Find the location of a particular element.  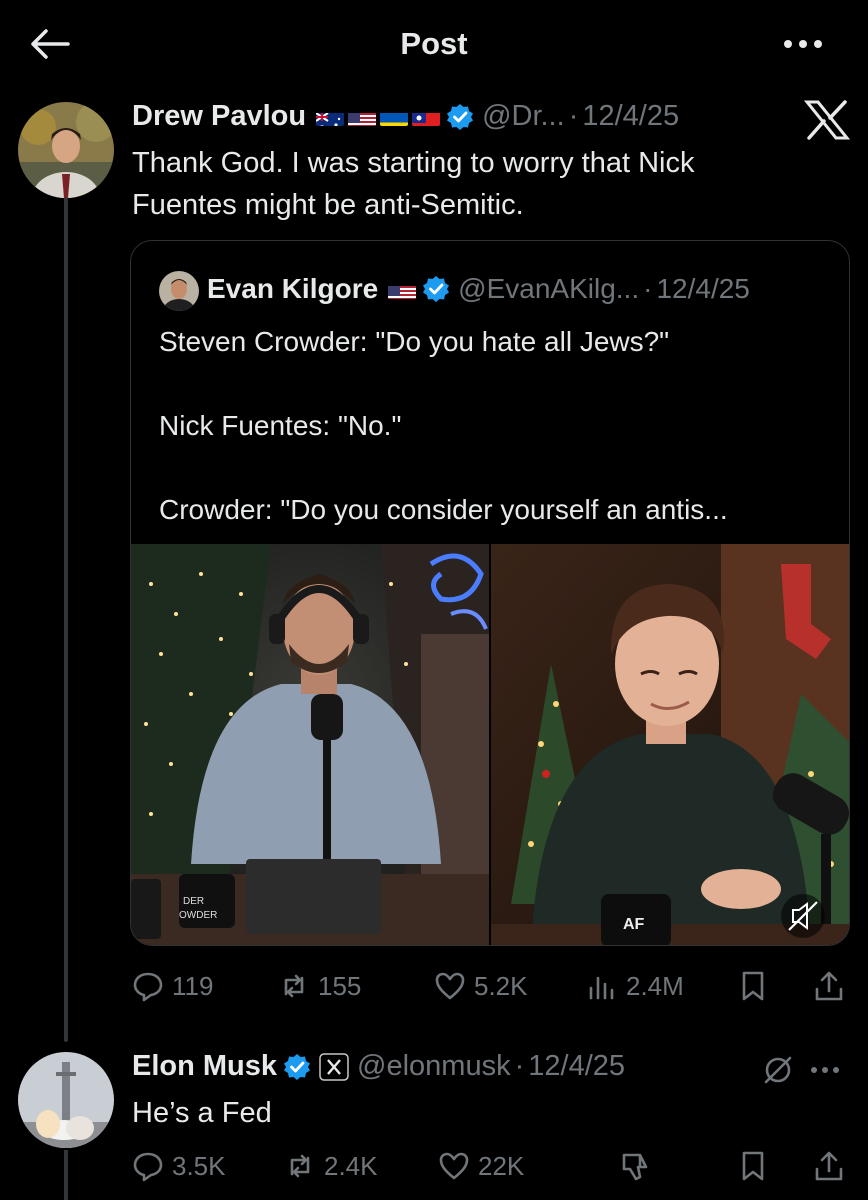

reply-post-header: Elon Musk @elonmusk · 12/4/25 is located at coordinates (378, 1066).